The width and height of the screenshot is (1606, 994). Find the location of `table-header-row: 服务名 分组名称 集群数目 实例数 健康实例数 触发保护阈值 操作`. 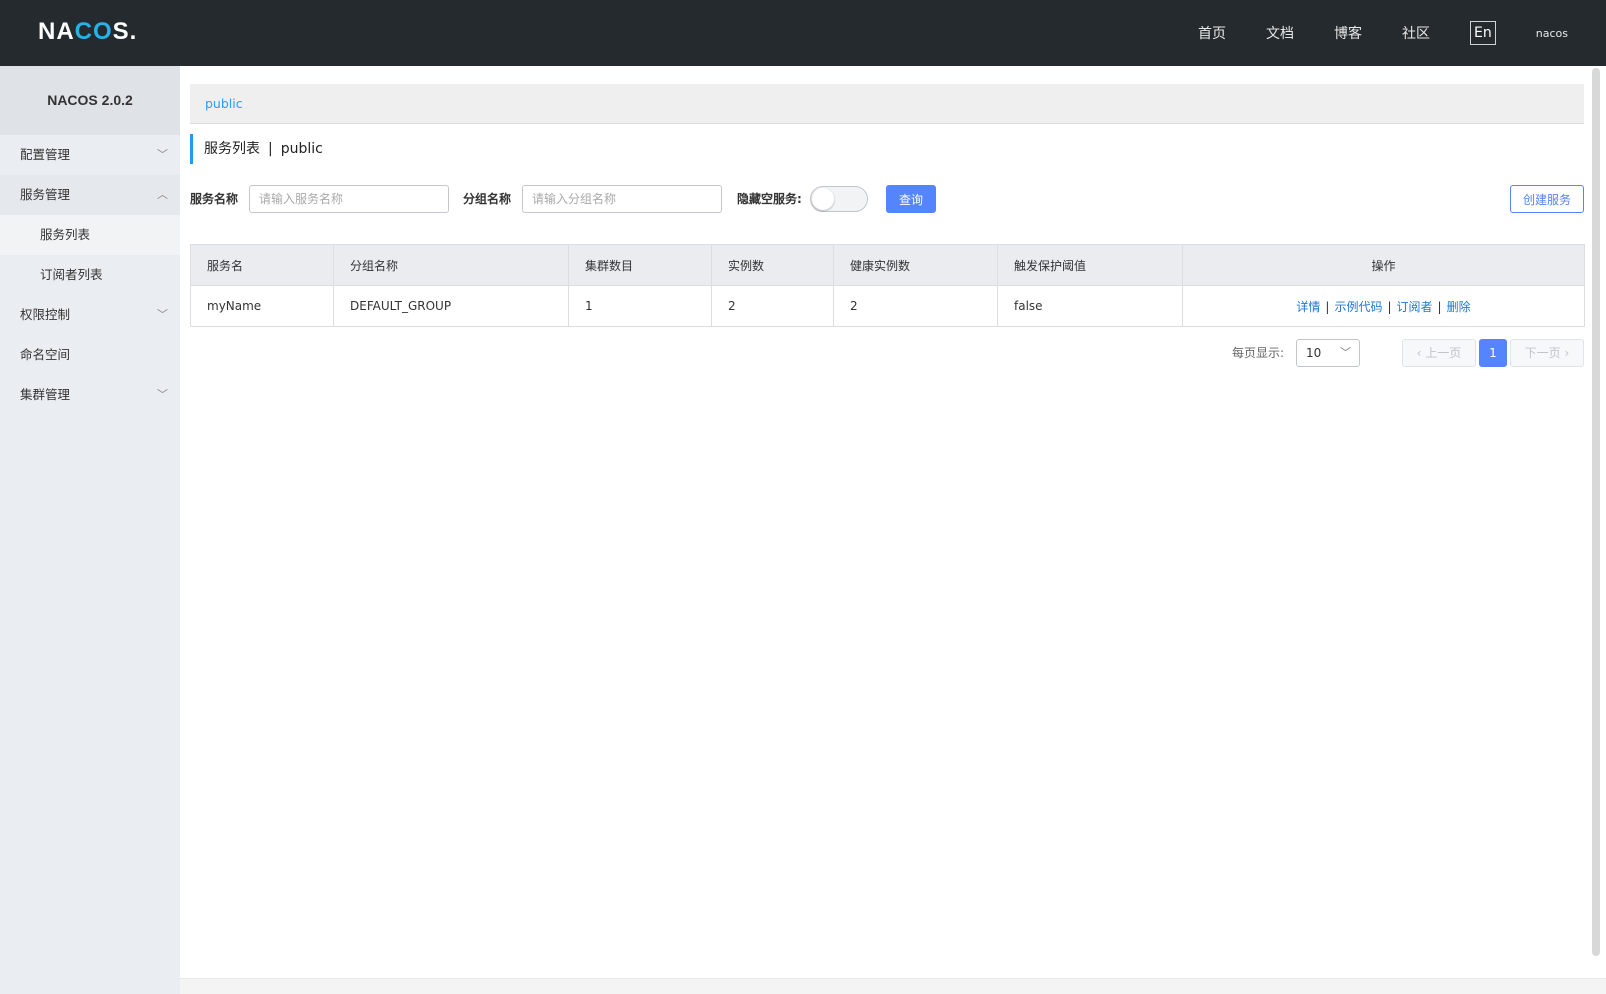

table-header-row: 服务名 分组名称 集群数目 实例数 健康实例数 触发保护阈值 操作 is located at coordinates (887, 265).